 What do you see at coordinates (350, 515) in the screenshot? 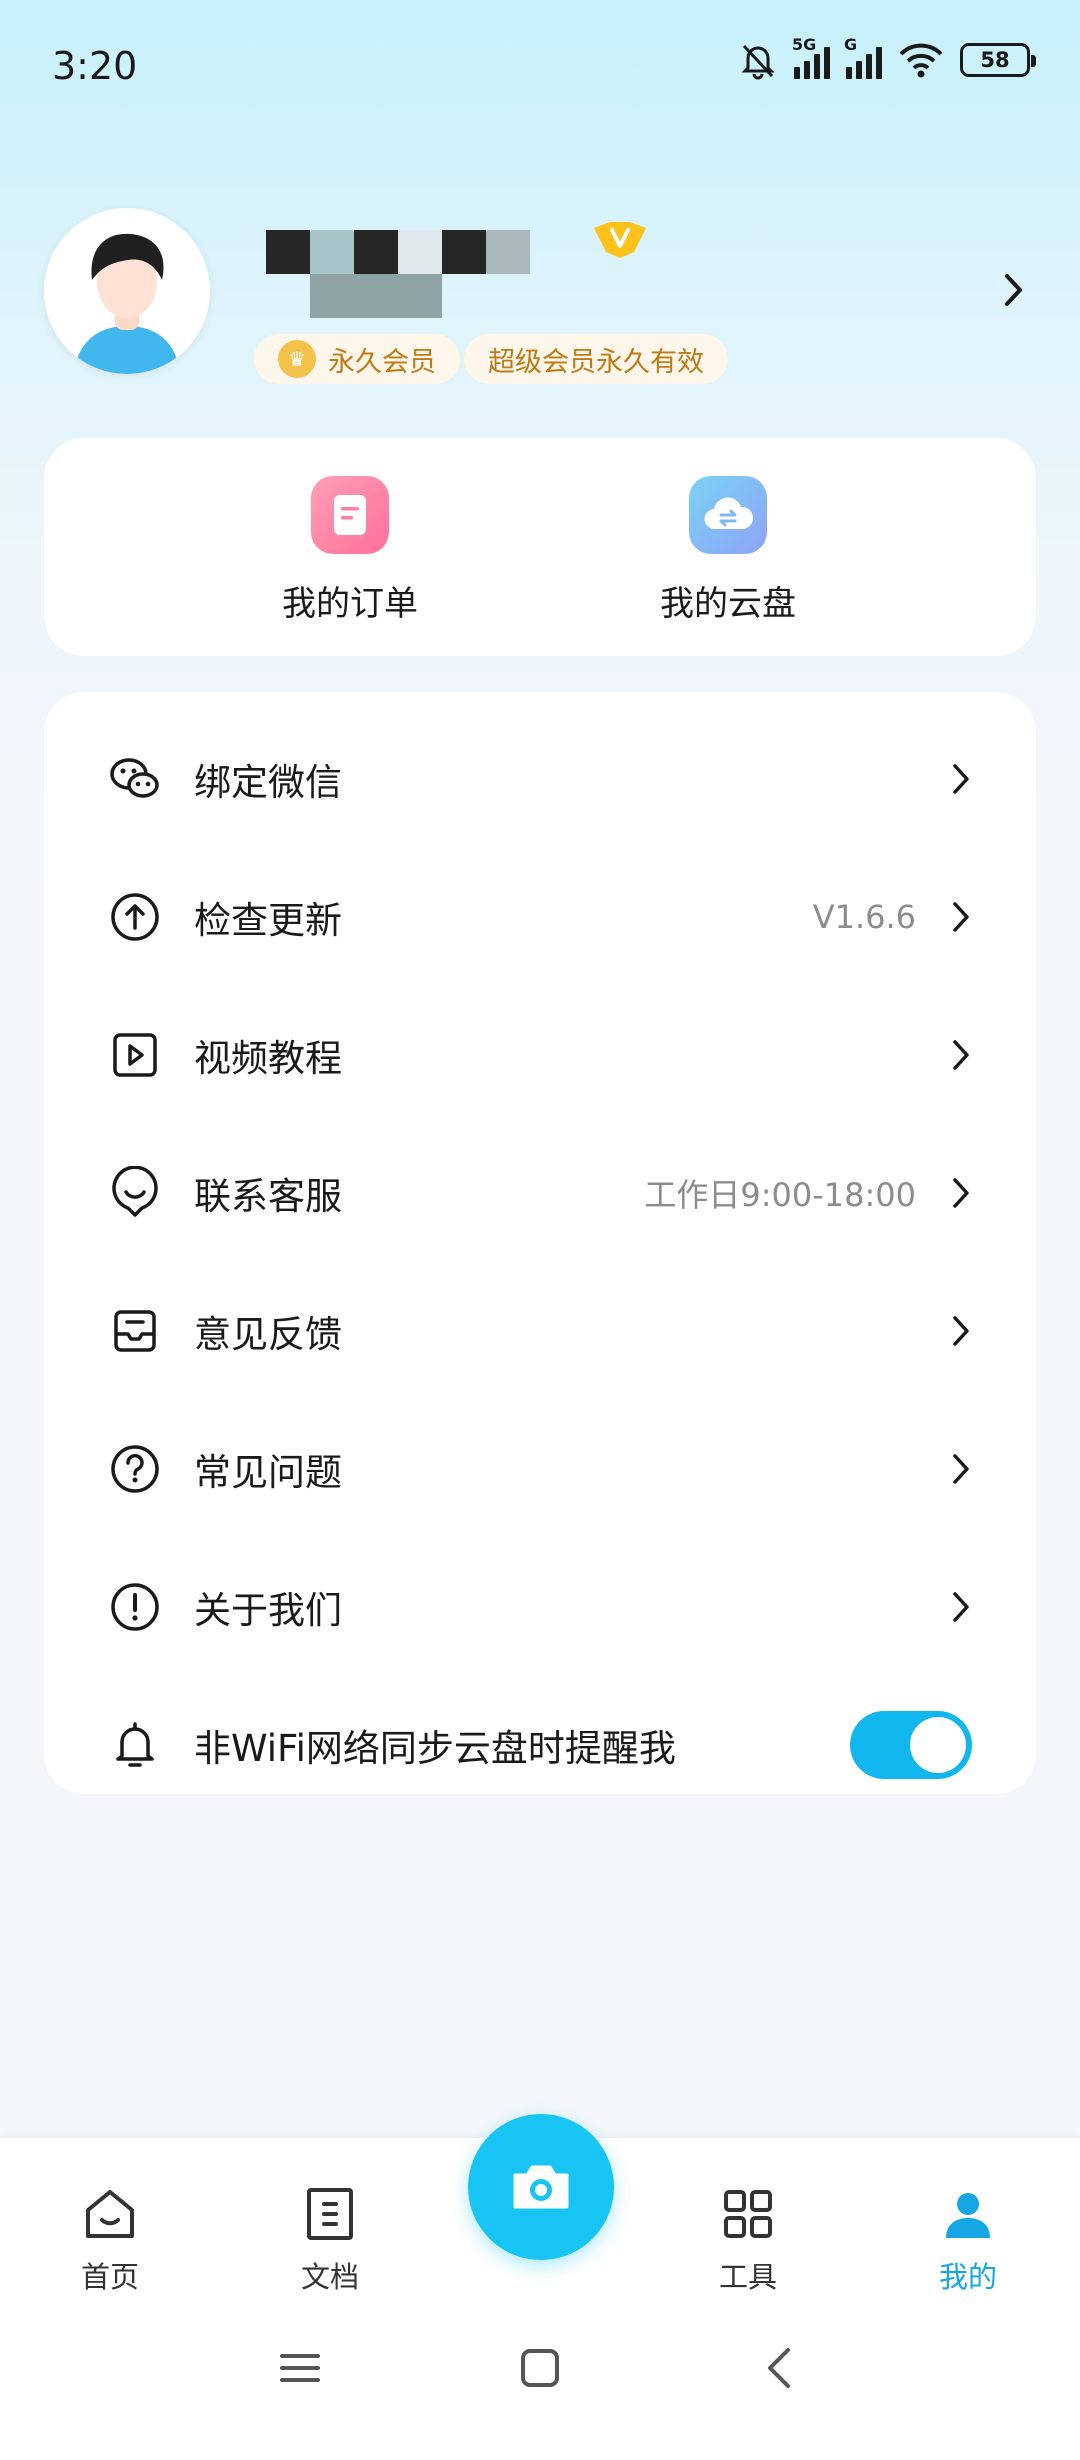
I see `order-icon` at bounding box center [350, 515].